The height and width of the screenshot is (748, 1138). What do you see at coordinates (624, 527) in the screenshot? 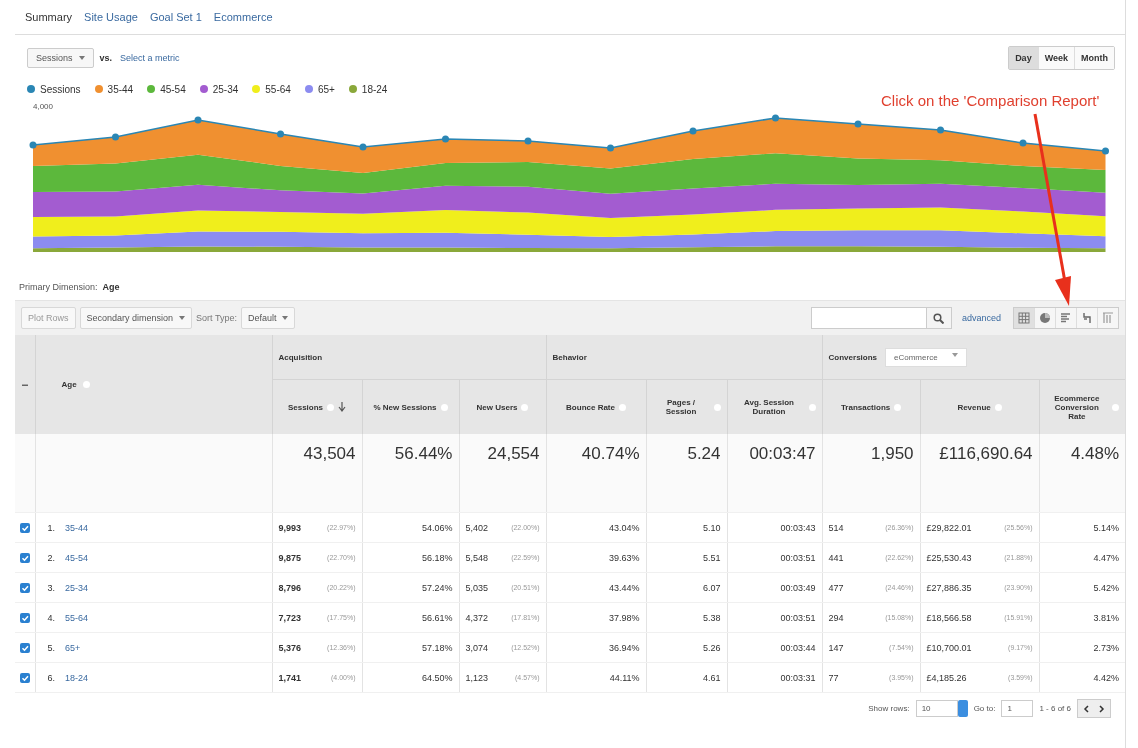
I see `cell-value: 43.04%` at bounding box center [624, 527].